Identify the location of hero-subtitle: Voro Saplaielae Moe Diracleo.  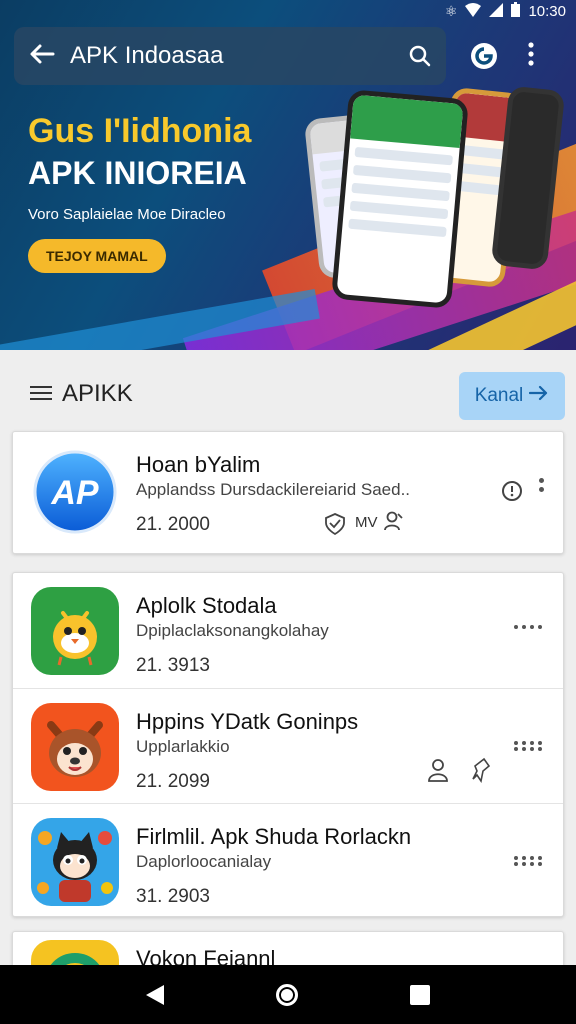
(127, 214).